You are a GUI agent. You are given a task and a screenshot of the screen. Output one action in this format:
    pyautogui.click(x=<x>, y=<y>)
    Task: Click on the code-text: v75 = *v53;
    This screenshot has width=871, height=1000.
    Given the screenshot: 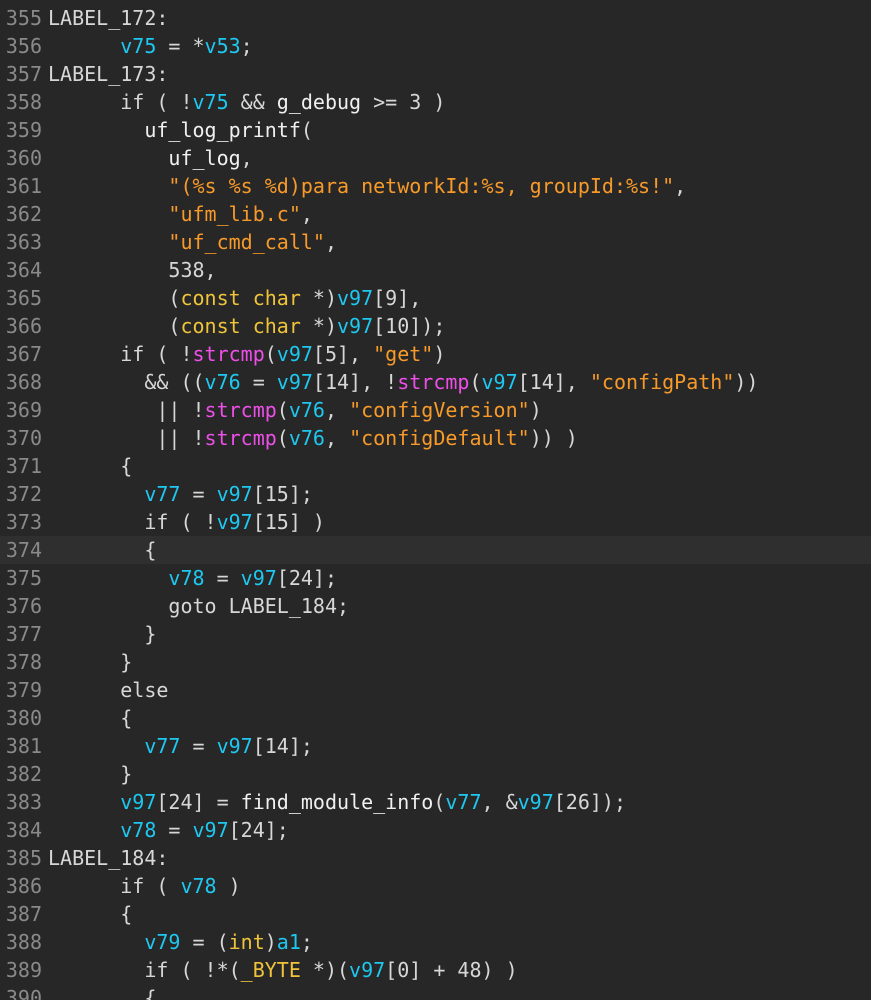 What is the action you would take?
    pyautogui.click(x=150, y=46)
    